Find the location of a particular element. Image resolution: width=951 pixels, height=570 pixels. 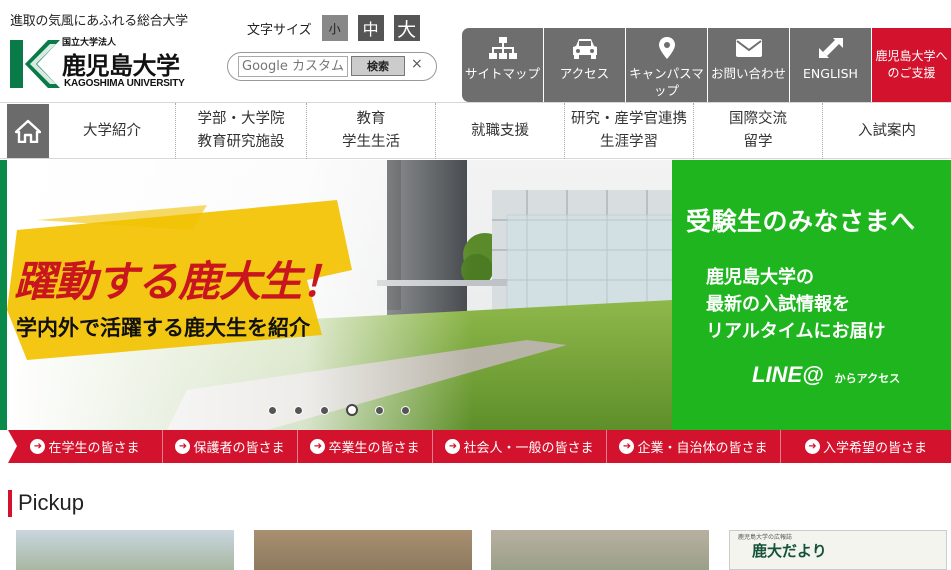

quick-link-sitemap: サイトマップ is located at coordinates (502, 65).